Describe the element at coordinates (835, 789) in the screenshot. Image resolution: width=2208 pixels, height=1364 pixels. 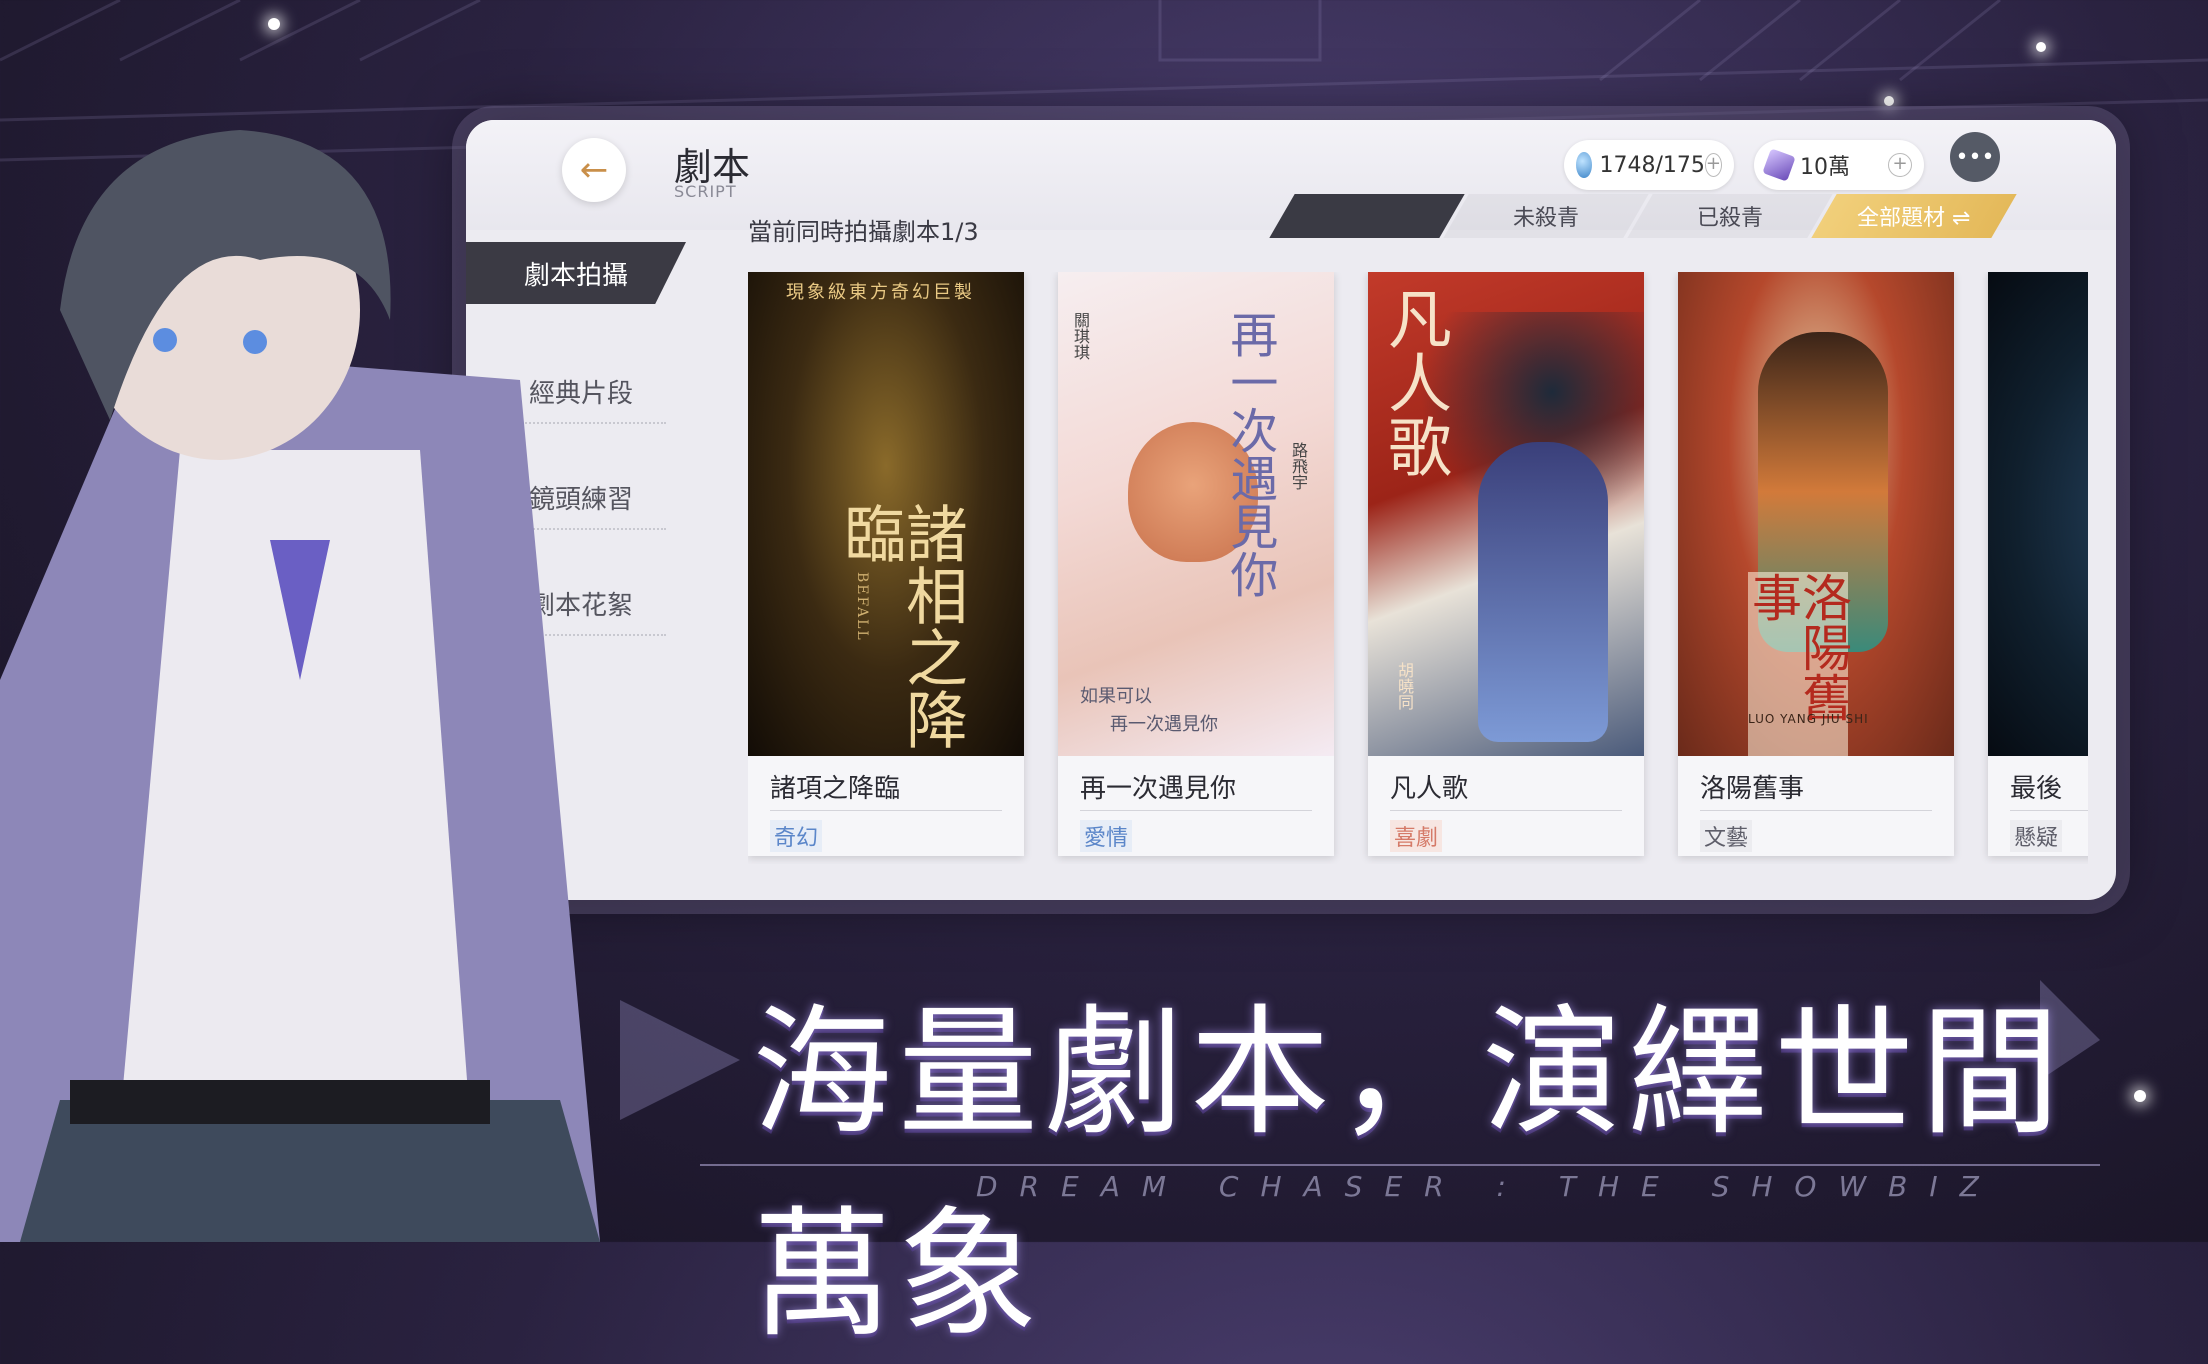
I see `card-title: 諸項之降臨` at that location.